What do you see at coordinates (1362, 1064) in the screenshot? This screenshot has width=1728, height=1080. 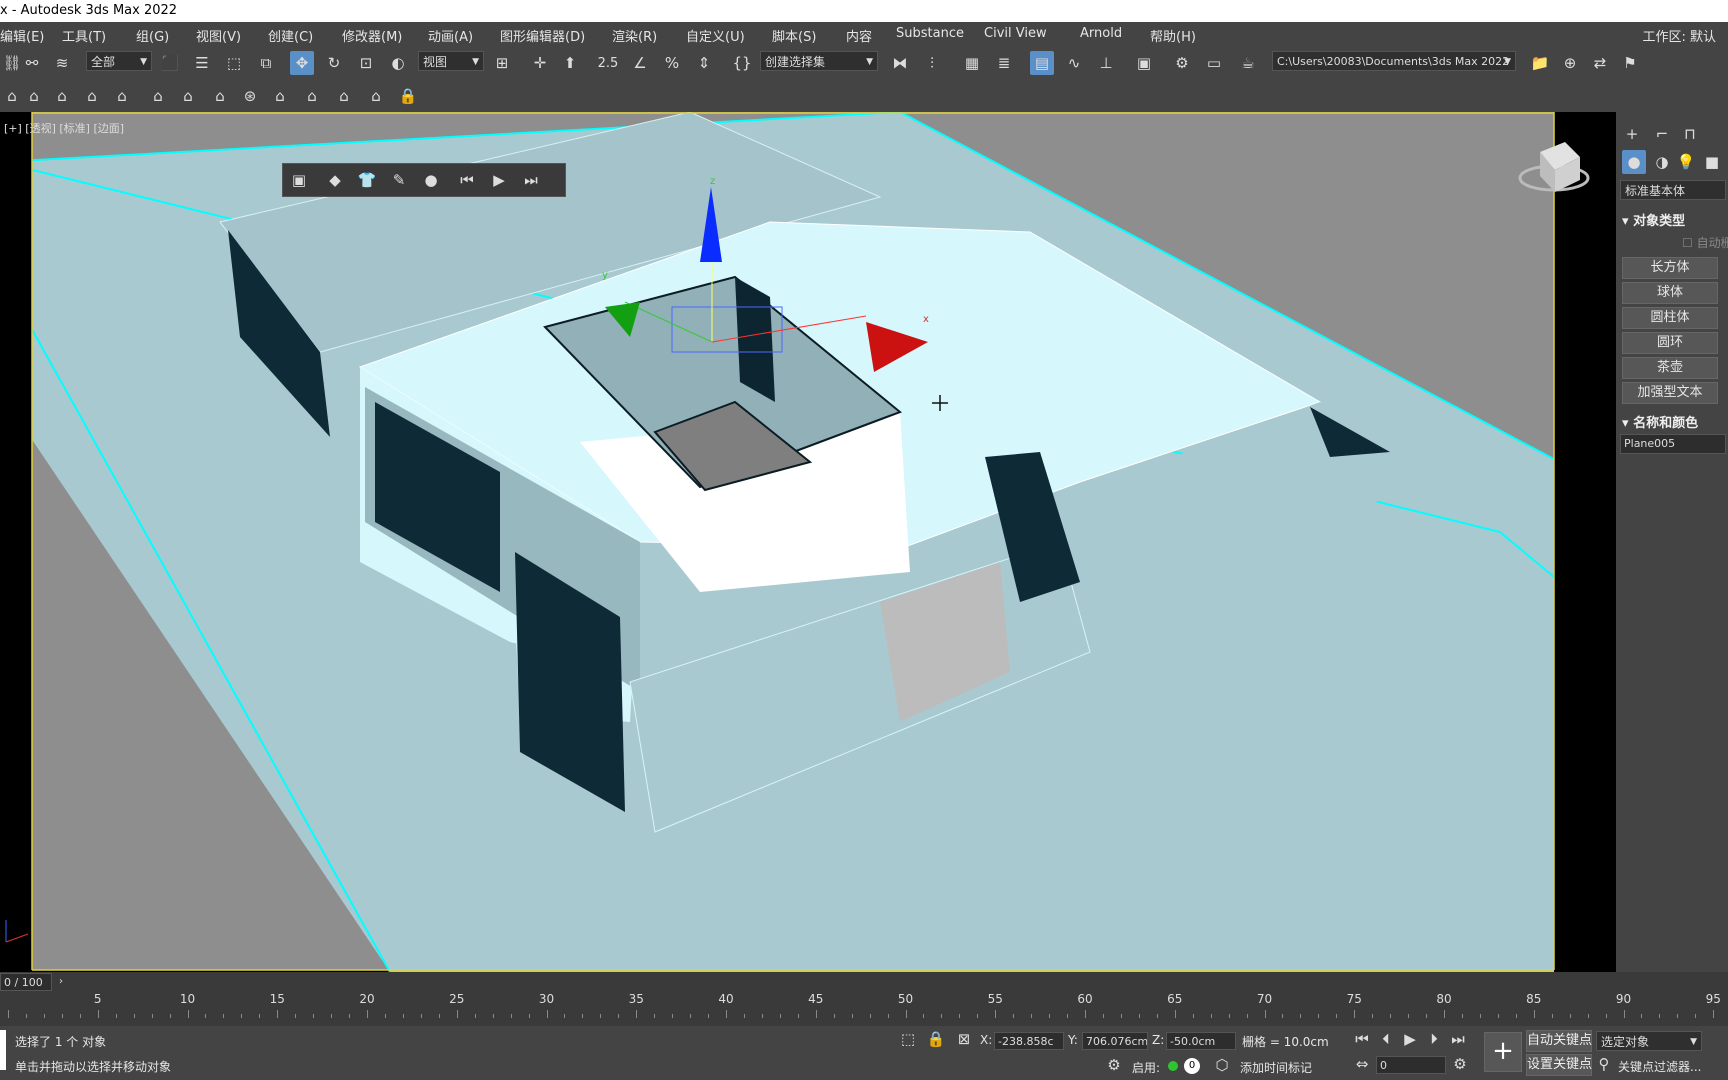 I see `key-mode-icon: ⇔` at bounding box center [1362, 1064].